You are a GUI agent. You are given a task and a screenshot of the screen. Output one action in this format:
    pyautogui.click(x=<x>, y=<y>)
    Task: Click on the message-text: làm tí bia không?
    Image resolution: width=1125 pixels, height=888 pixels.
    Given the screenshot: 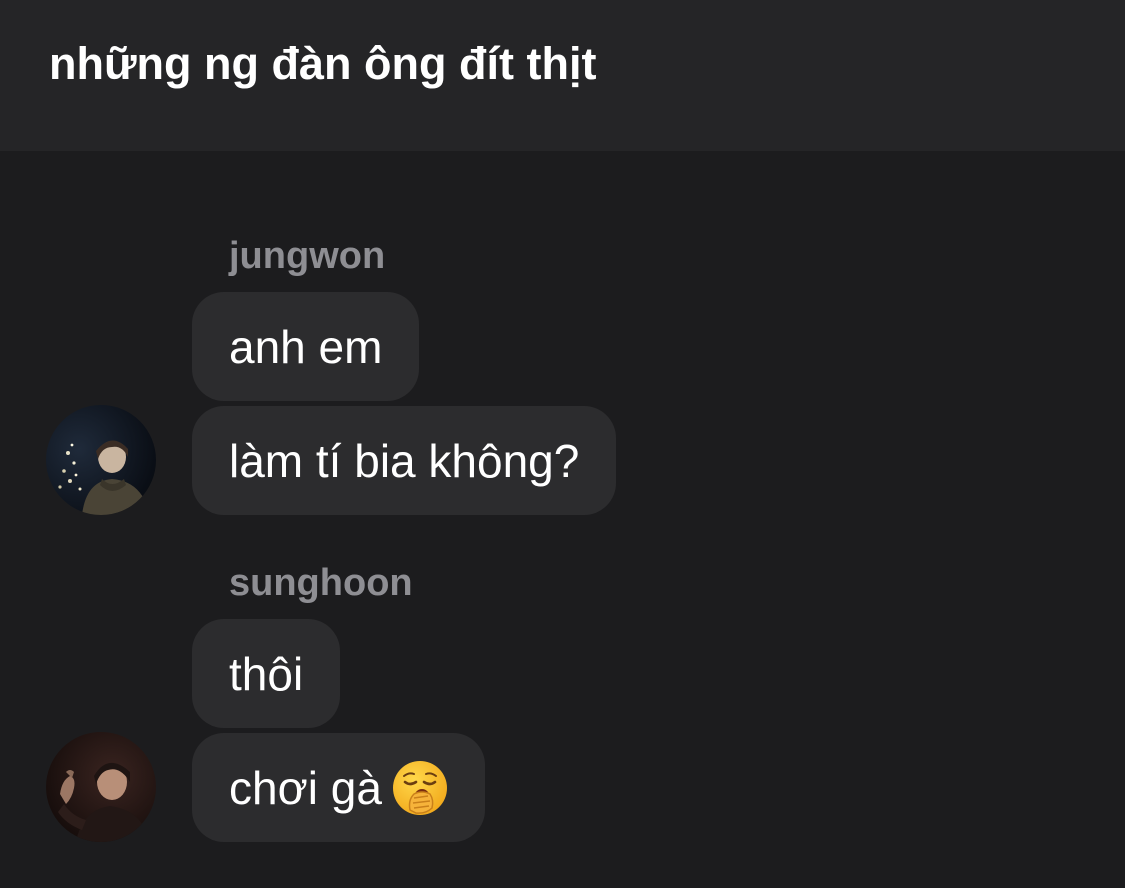 What is the action you would take?
    pyautogui.click(x=404, y=460)
    